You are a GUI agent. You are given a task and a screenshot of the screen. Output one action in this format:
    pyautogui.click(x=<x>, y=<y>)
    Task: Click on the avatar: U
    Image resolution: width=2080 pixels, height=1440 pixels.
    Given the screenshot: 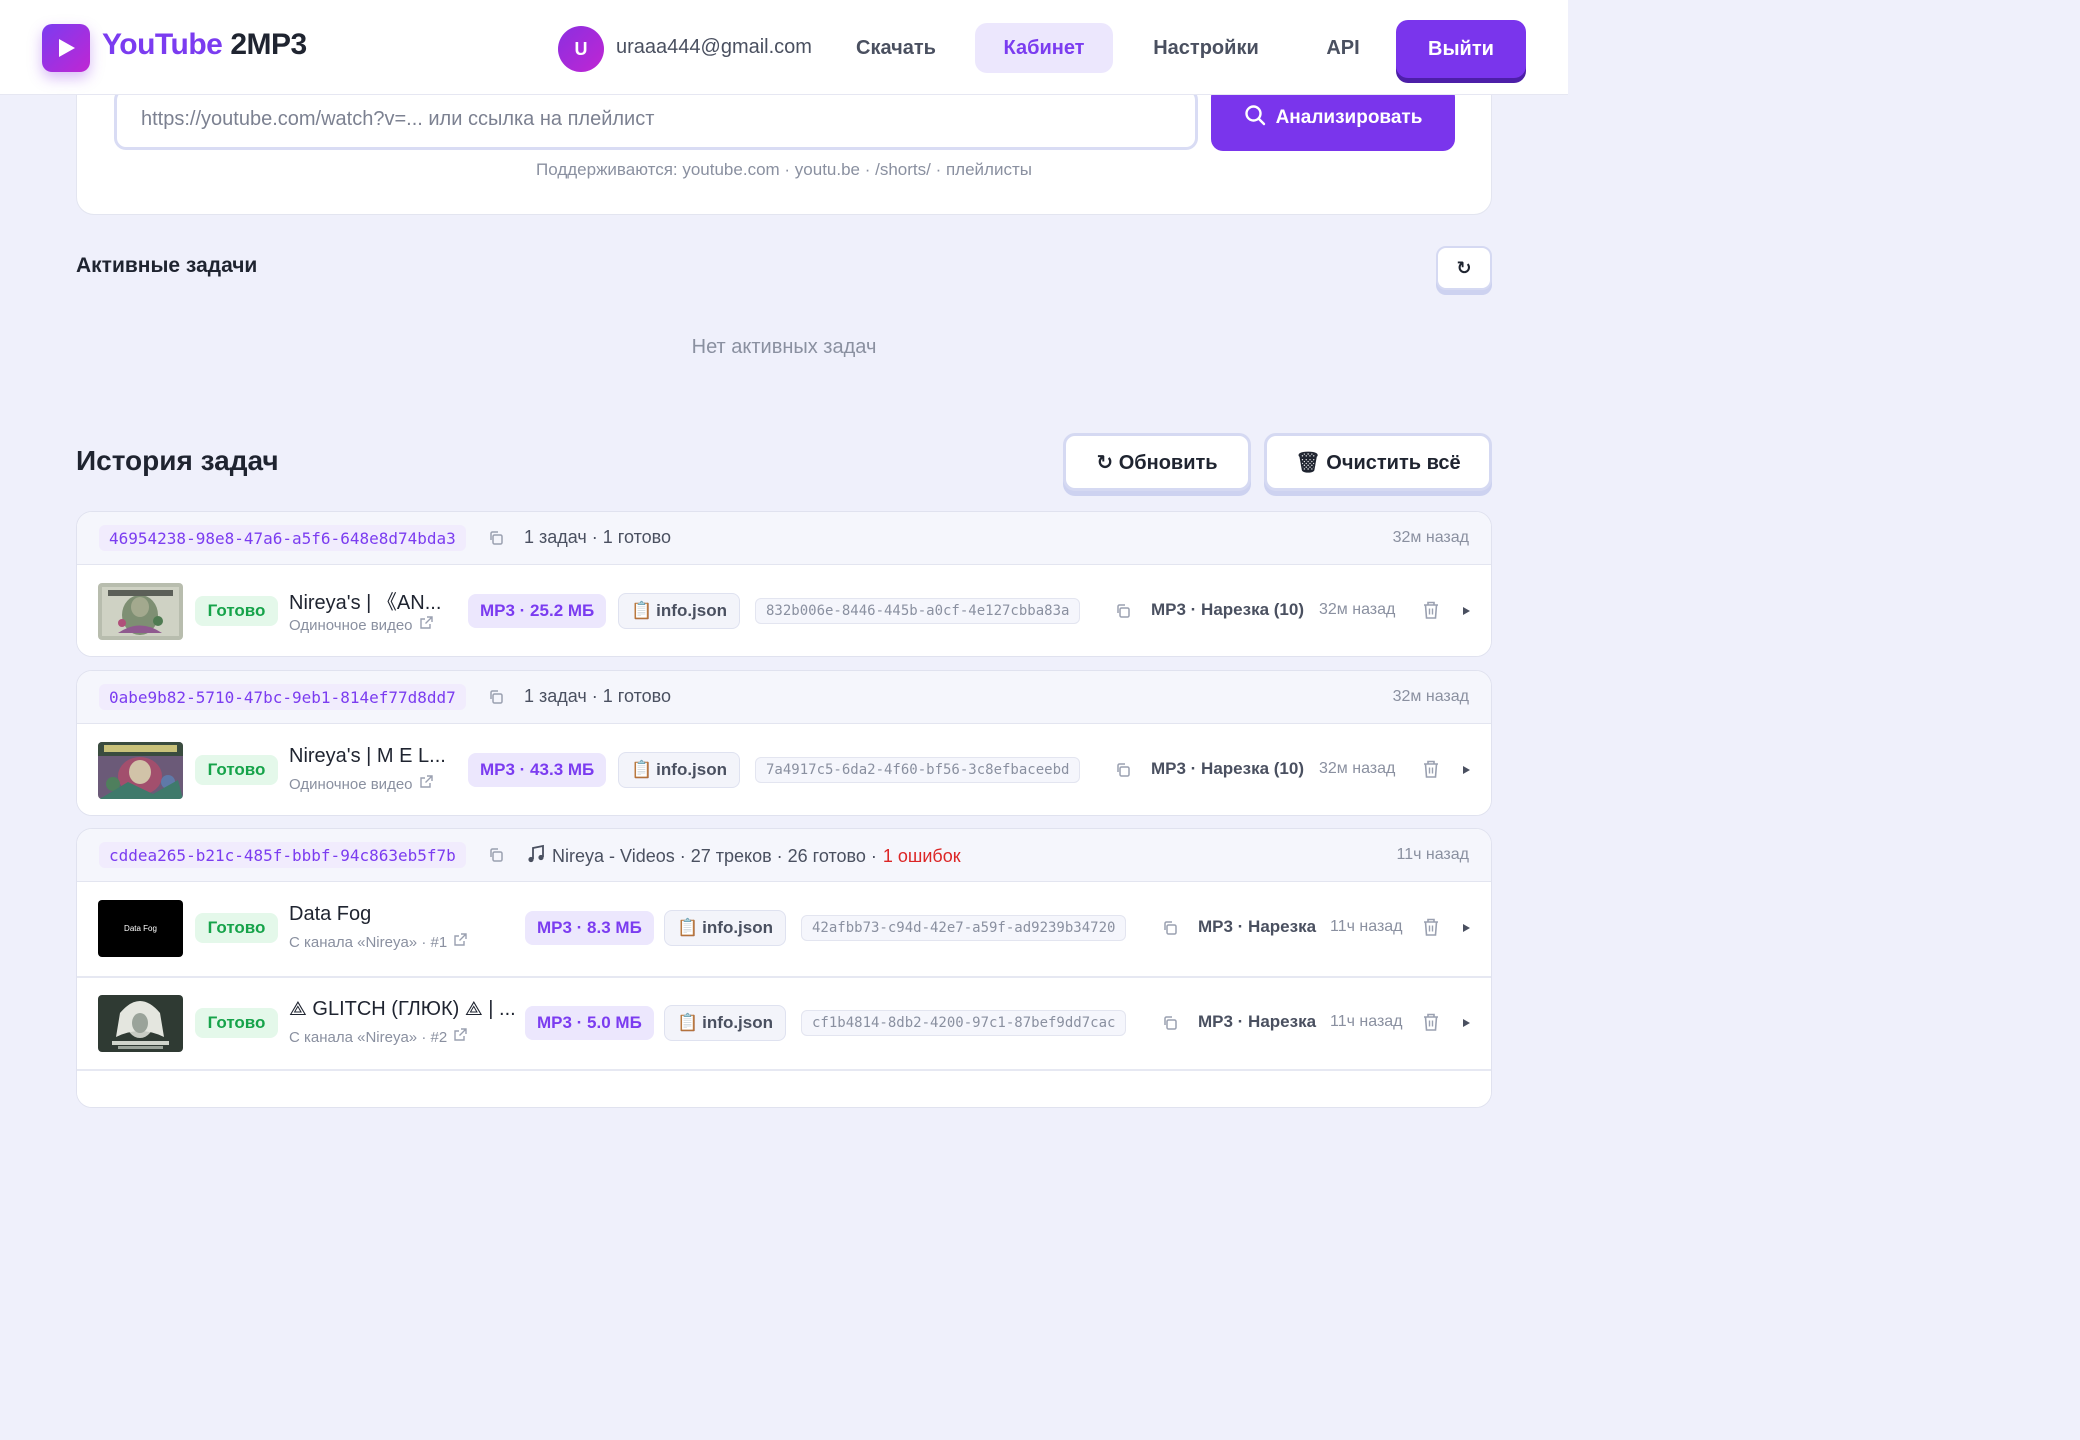 What is the action you would take?
    pyautogui.click(x=581, y=49)
    